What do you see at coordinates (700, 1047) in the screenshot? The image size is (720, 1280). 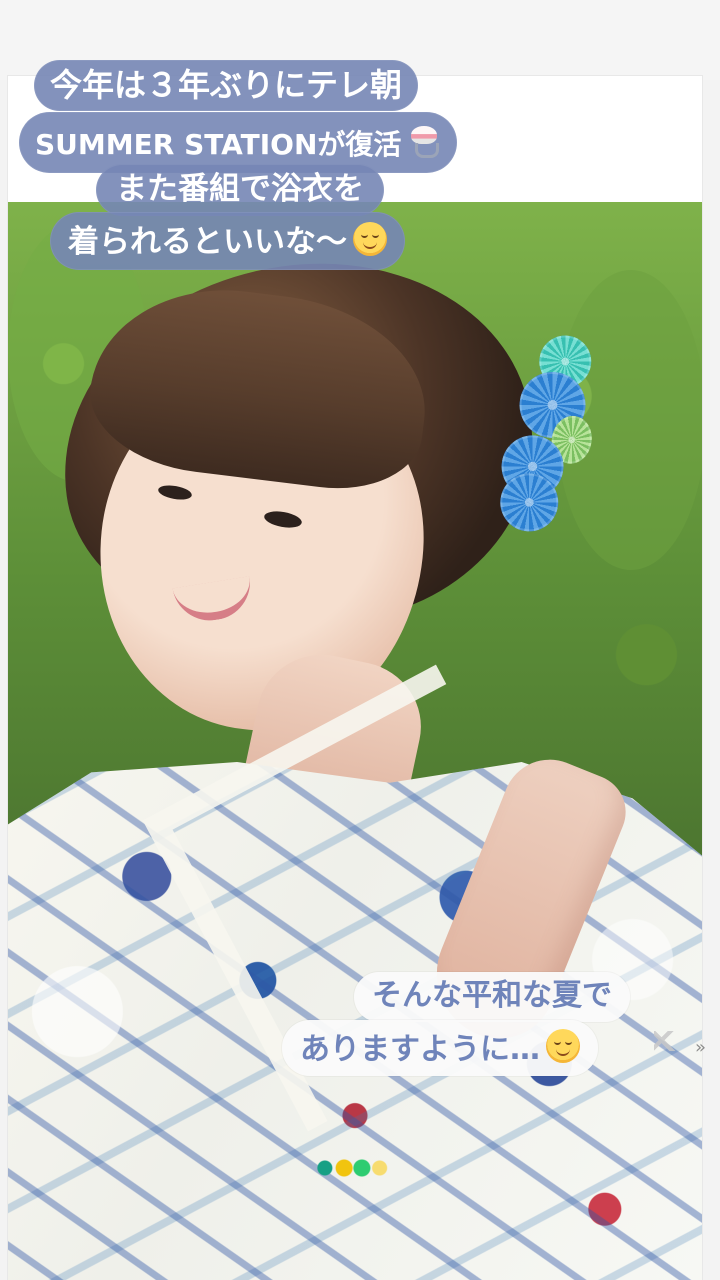 I see `quote-mark: »` at bounding box center [700, 1047].